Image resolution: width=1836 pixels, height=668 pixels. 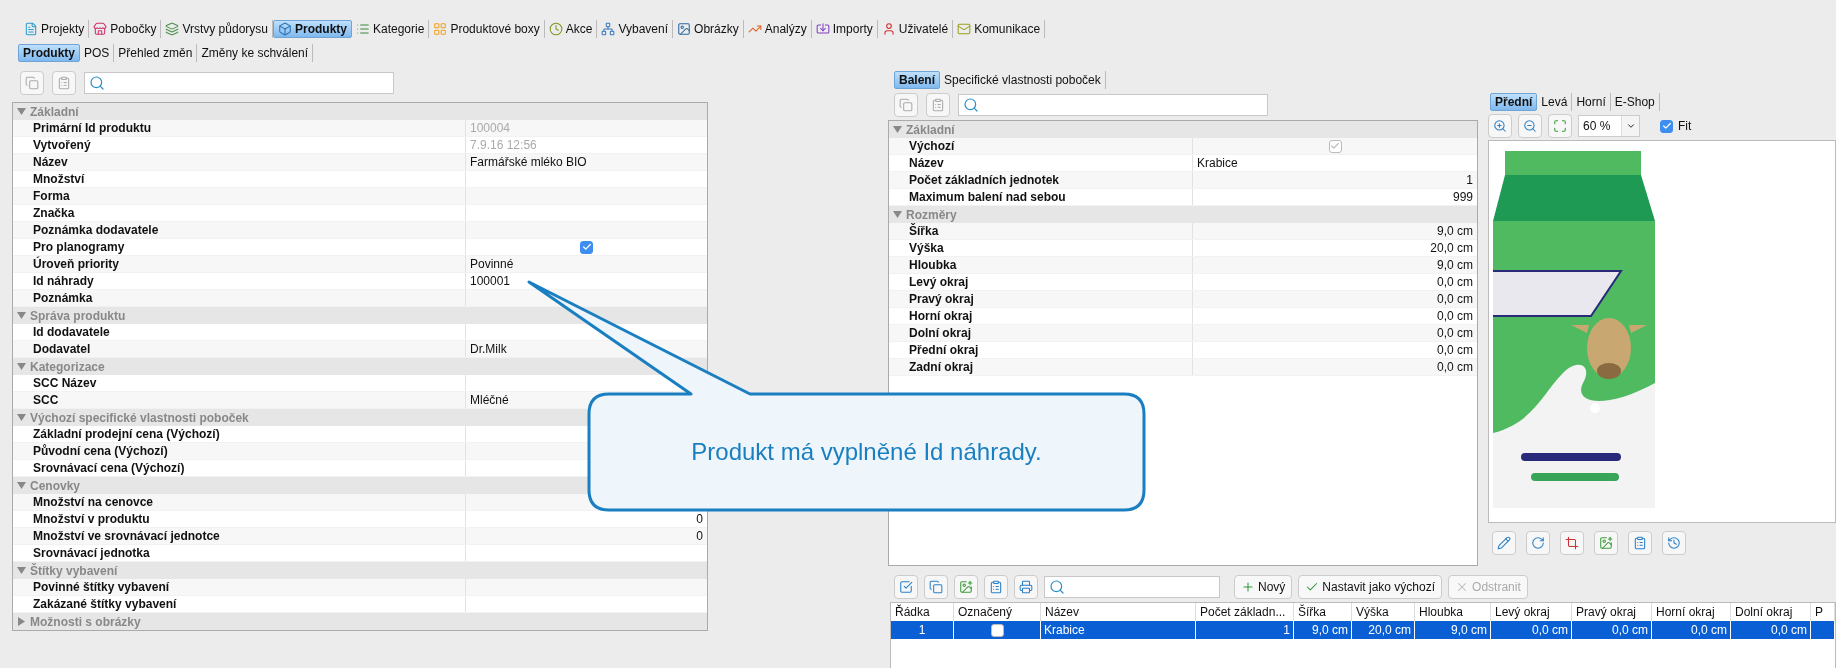 I want to click on property-label: Výška, so click(x=926, y=248).